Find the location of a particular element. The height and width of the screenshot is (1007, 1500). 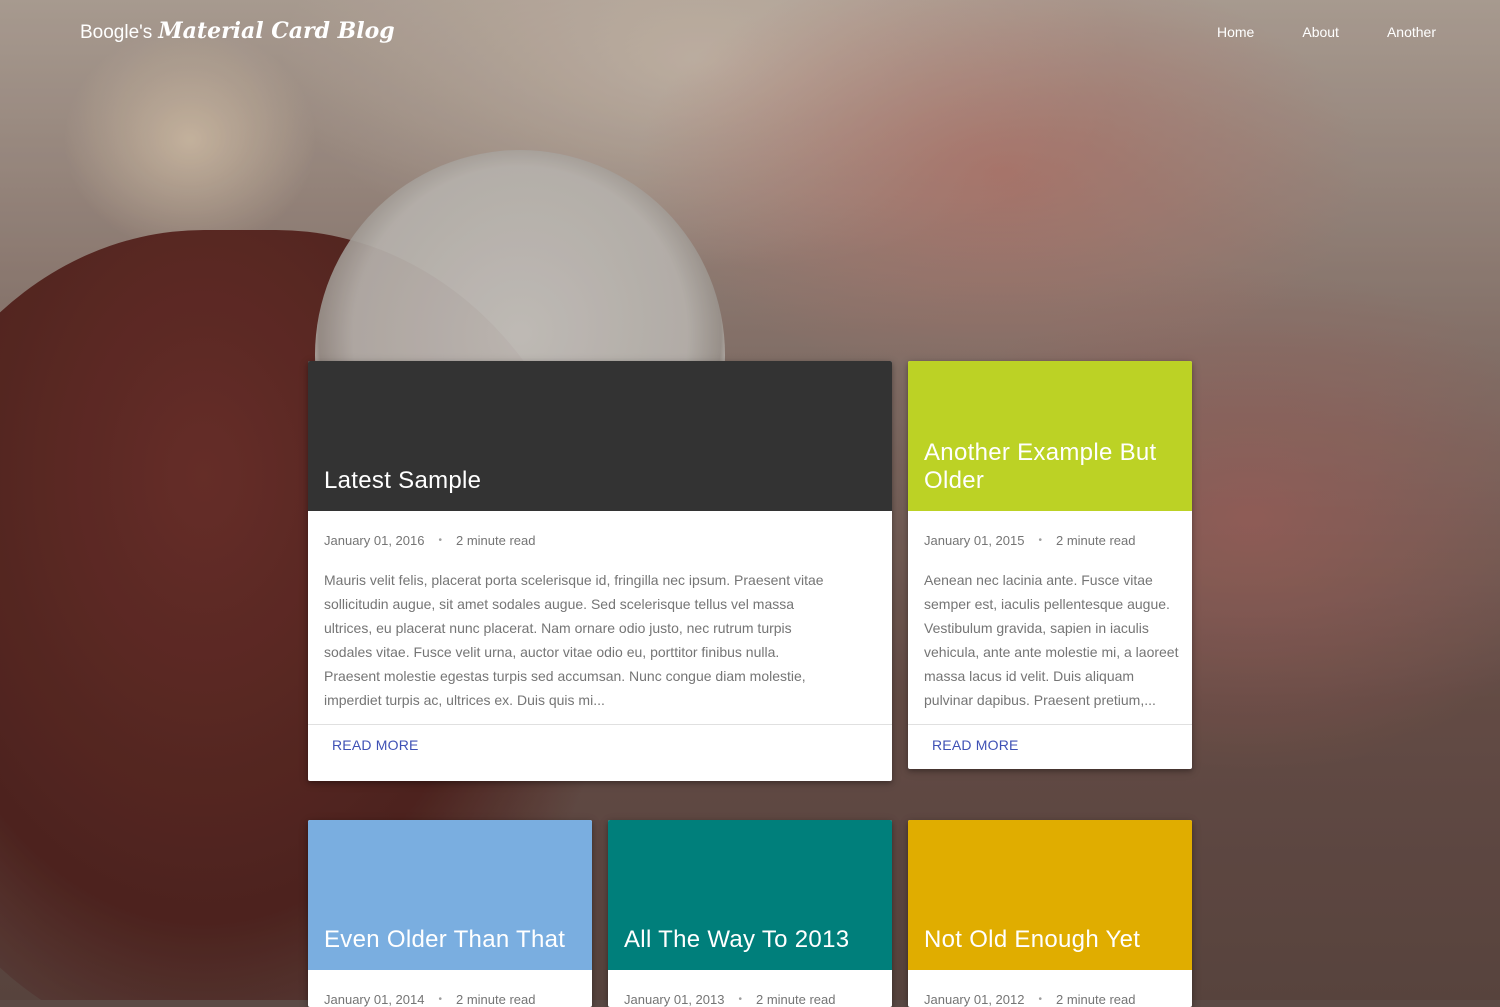

card-title: Even Older Than That is located at coordinates (450, 940).